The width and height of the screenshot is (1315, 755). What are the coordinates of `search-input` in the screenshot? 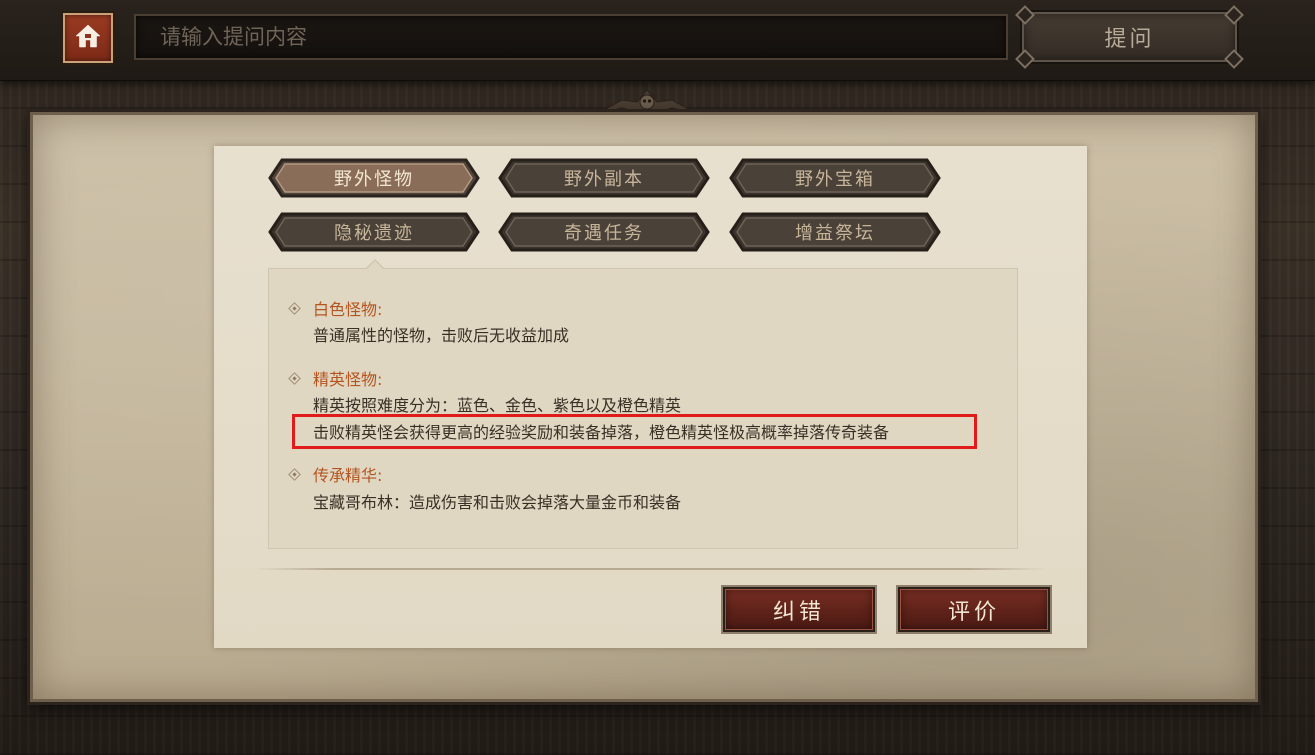 It's located at (571, 37).